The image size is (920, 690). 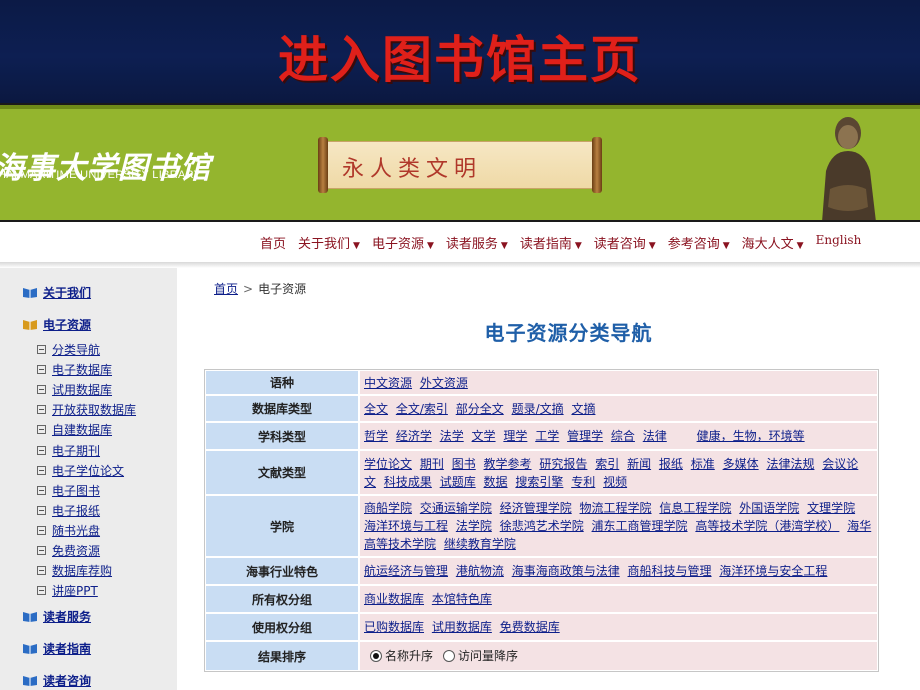 I want to click on sidebar-subitem-8: 电子报纸, so click(x=68, y=510).